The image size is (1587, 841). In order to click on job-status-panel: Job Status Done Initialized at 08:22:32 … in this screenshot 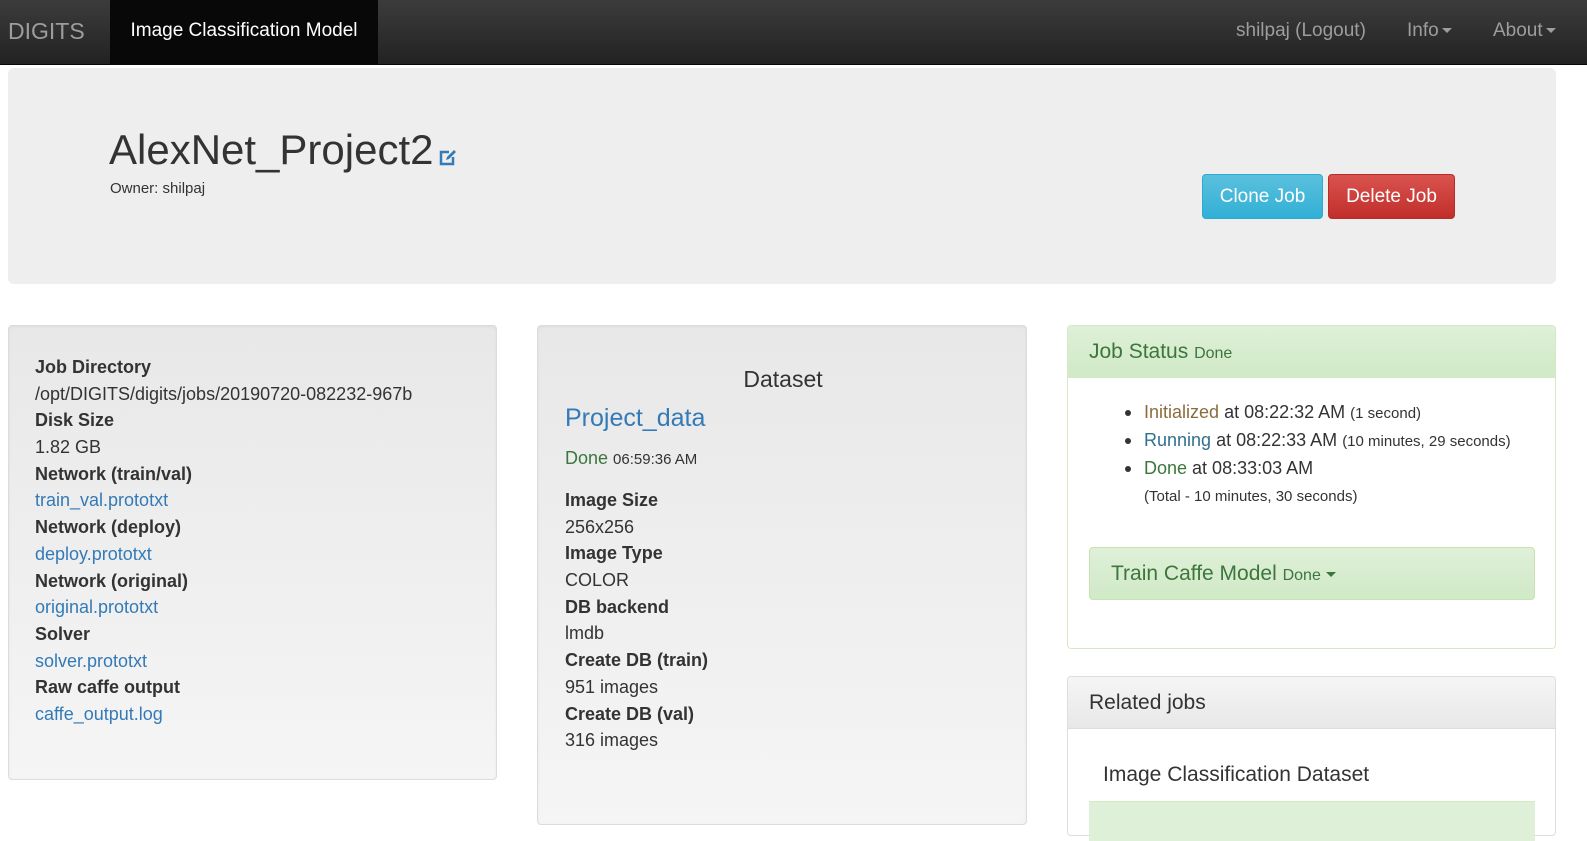, I will do `click(1311, 487)`.